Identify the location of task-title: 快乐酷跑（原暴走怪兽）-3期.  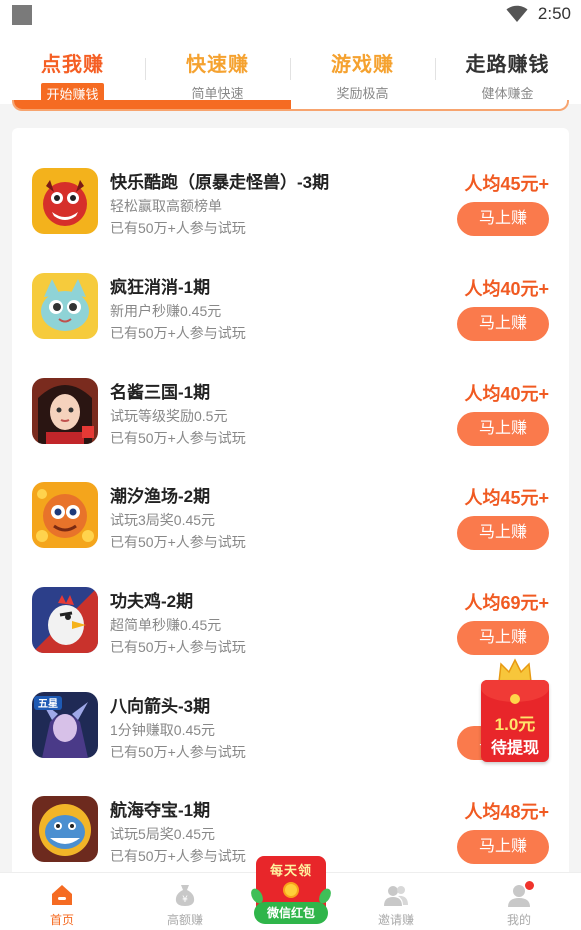
(220, 182).